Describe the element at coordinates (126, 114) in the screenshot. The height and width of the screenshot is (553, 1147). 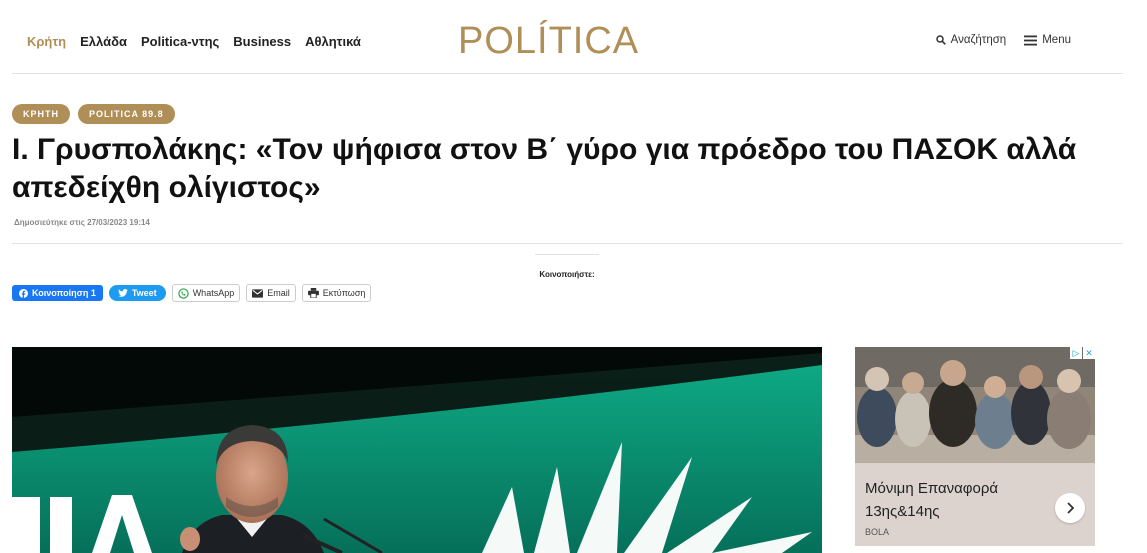
I see `tag-politica-898: POLITICA 89.8` at that location.